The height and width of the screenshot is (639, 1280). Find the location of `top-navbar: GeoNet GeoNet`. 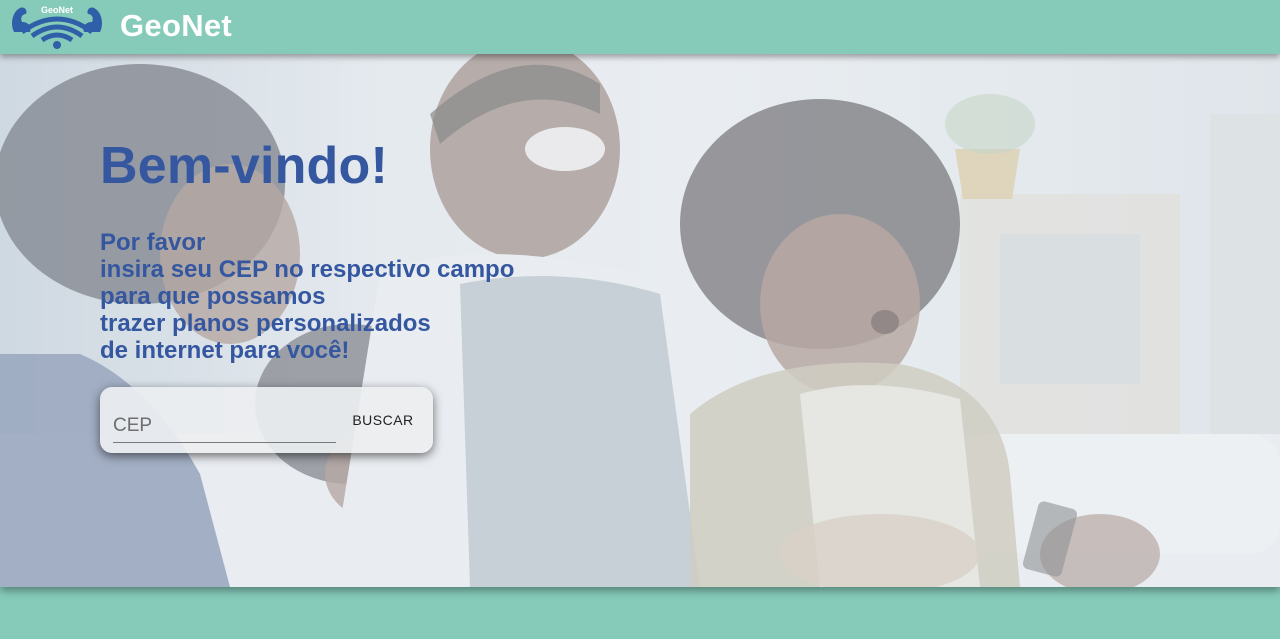

top-navbar: GeoNet GeoNet is located at coordinates (640, 27).